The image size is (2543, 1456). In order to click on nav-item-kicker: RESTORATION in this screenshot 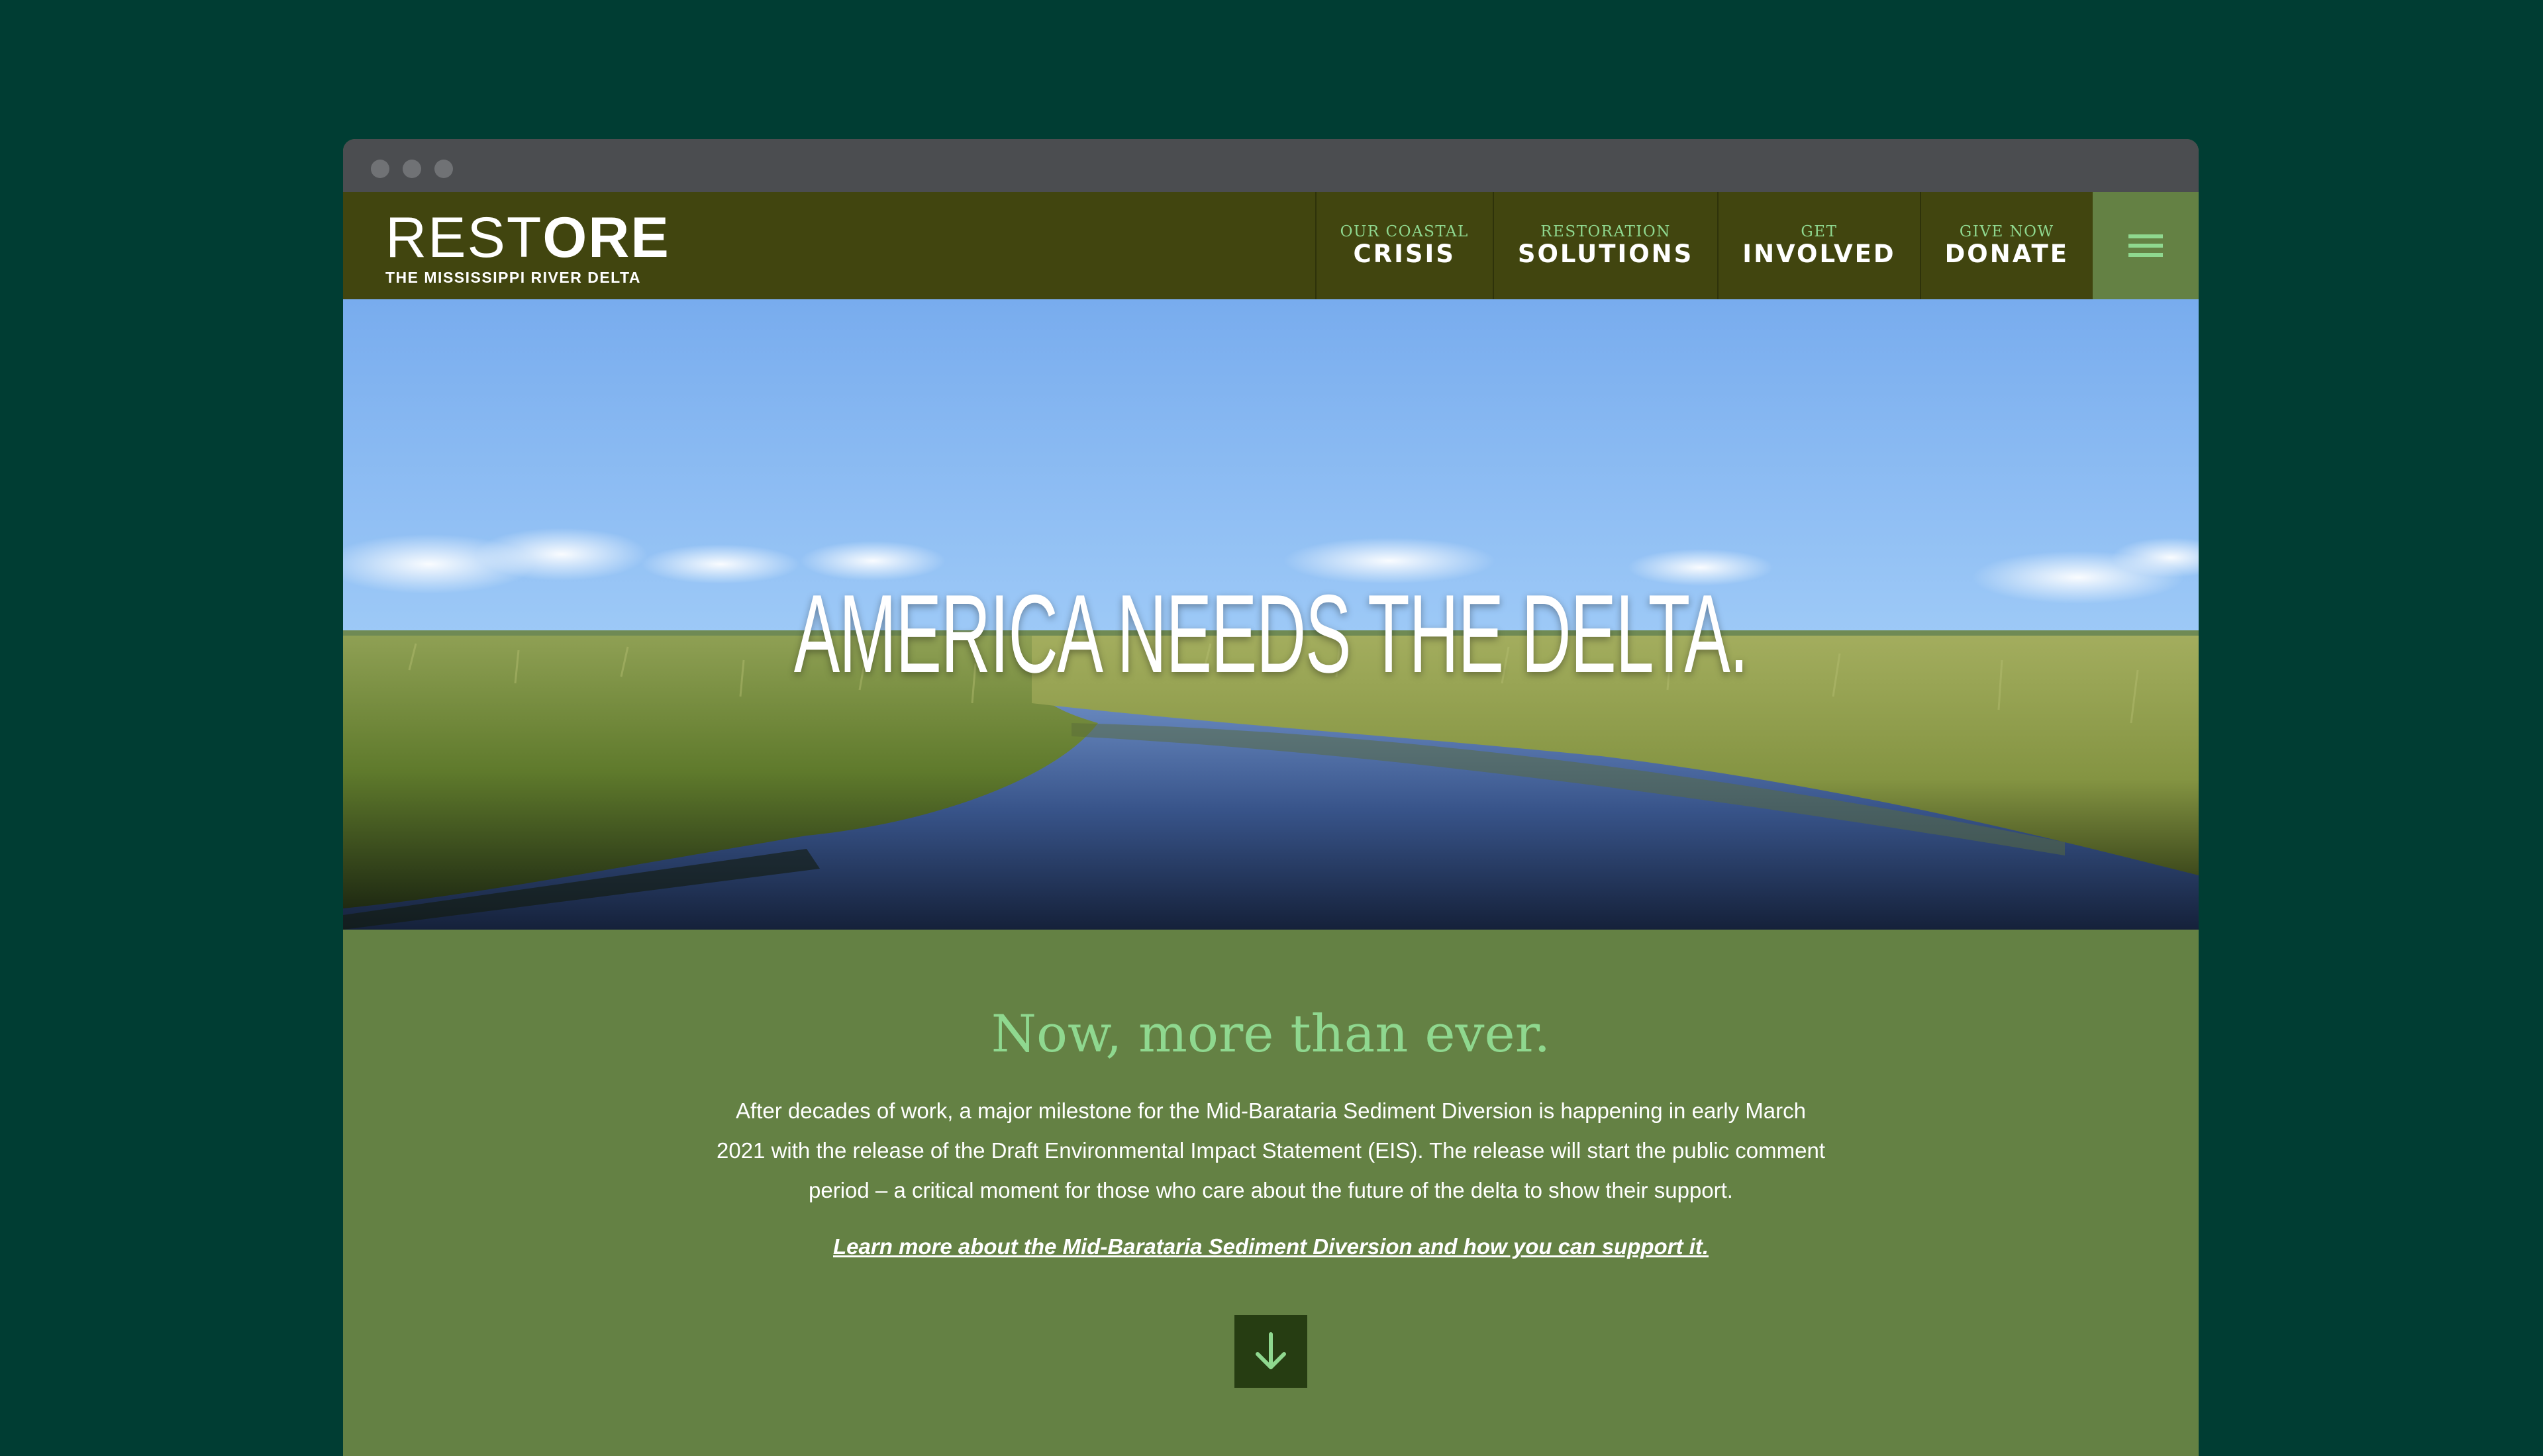, I will do `click(1605, 231)`.